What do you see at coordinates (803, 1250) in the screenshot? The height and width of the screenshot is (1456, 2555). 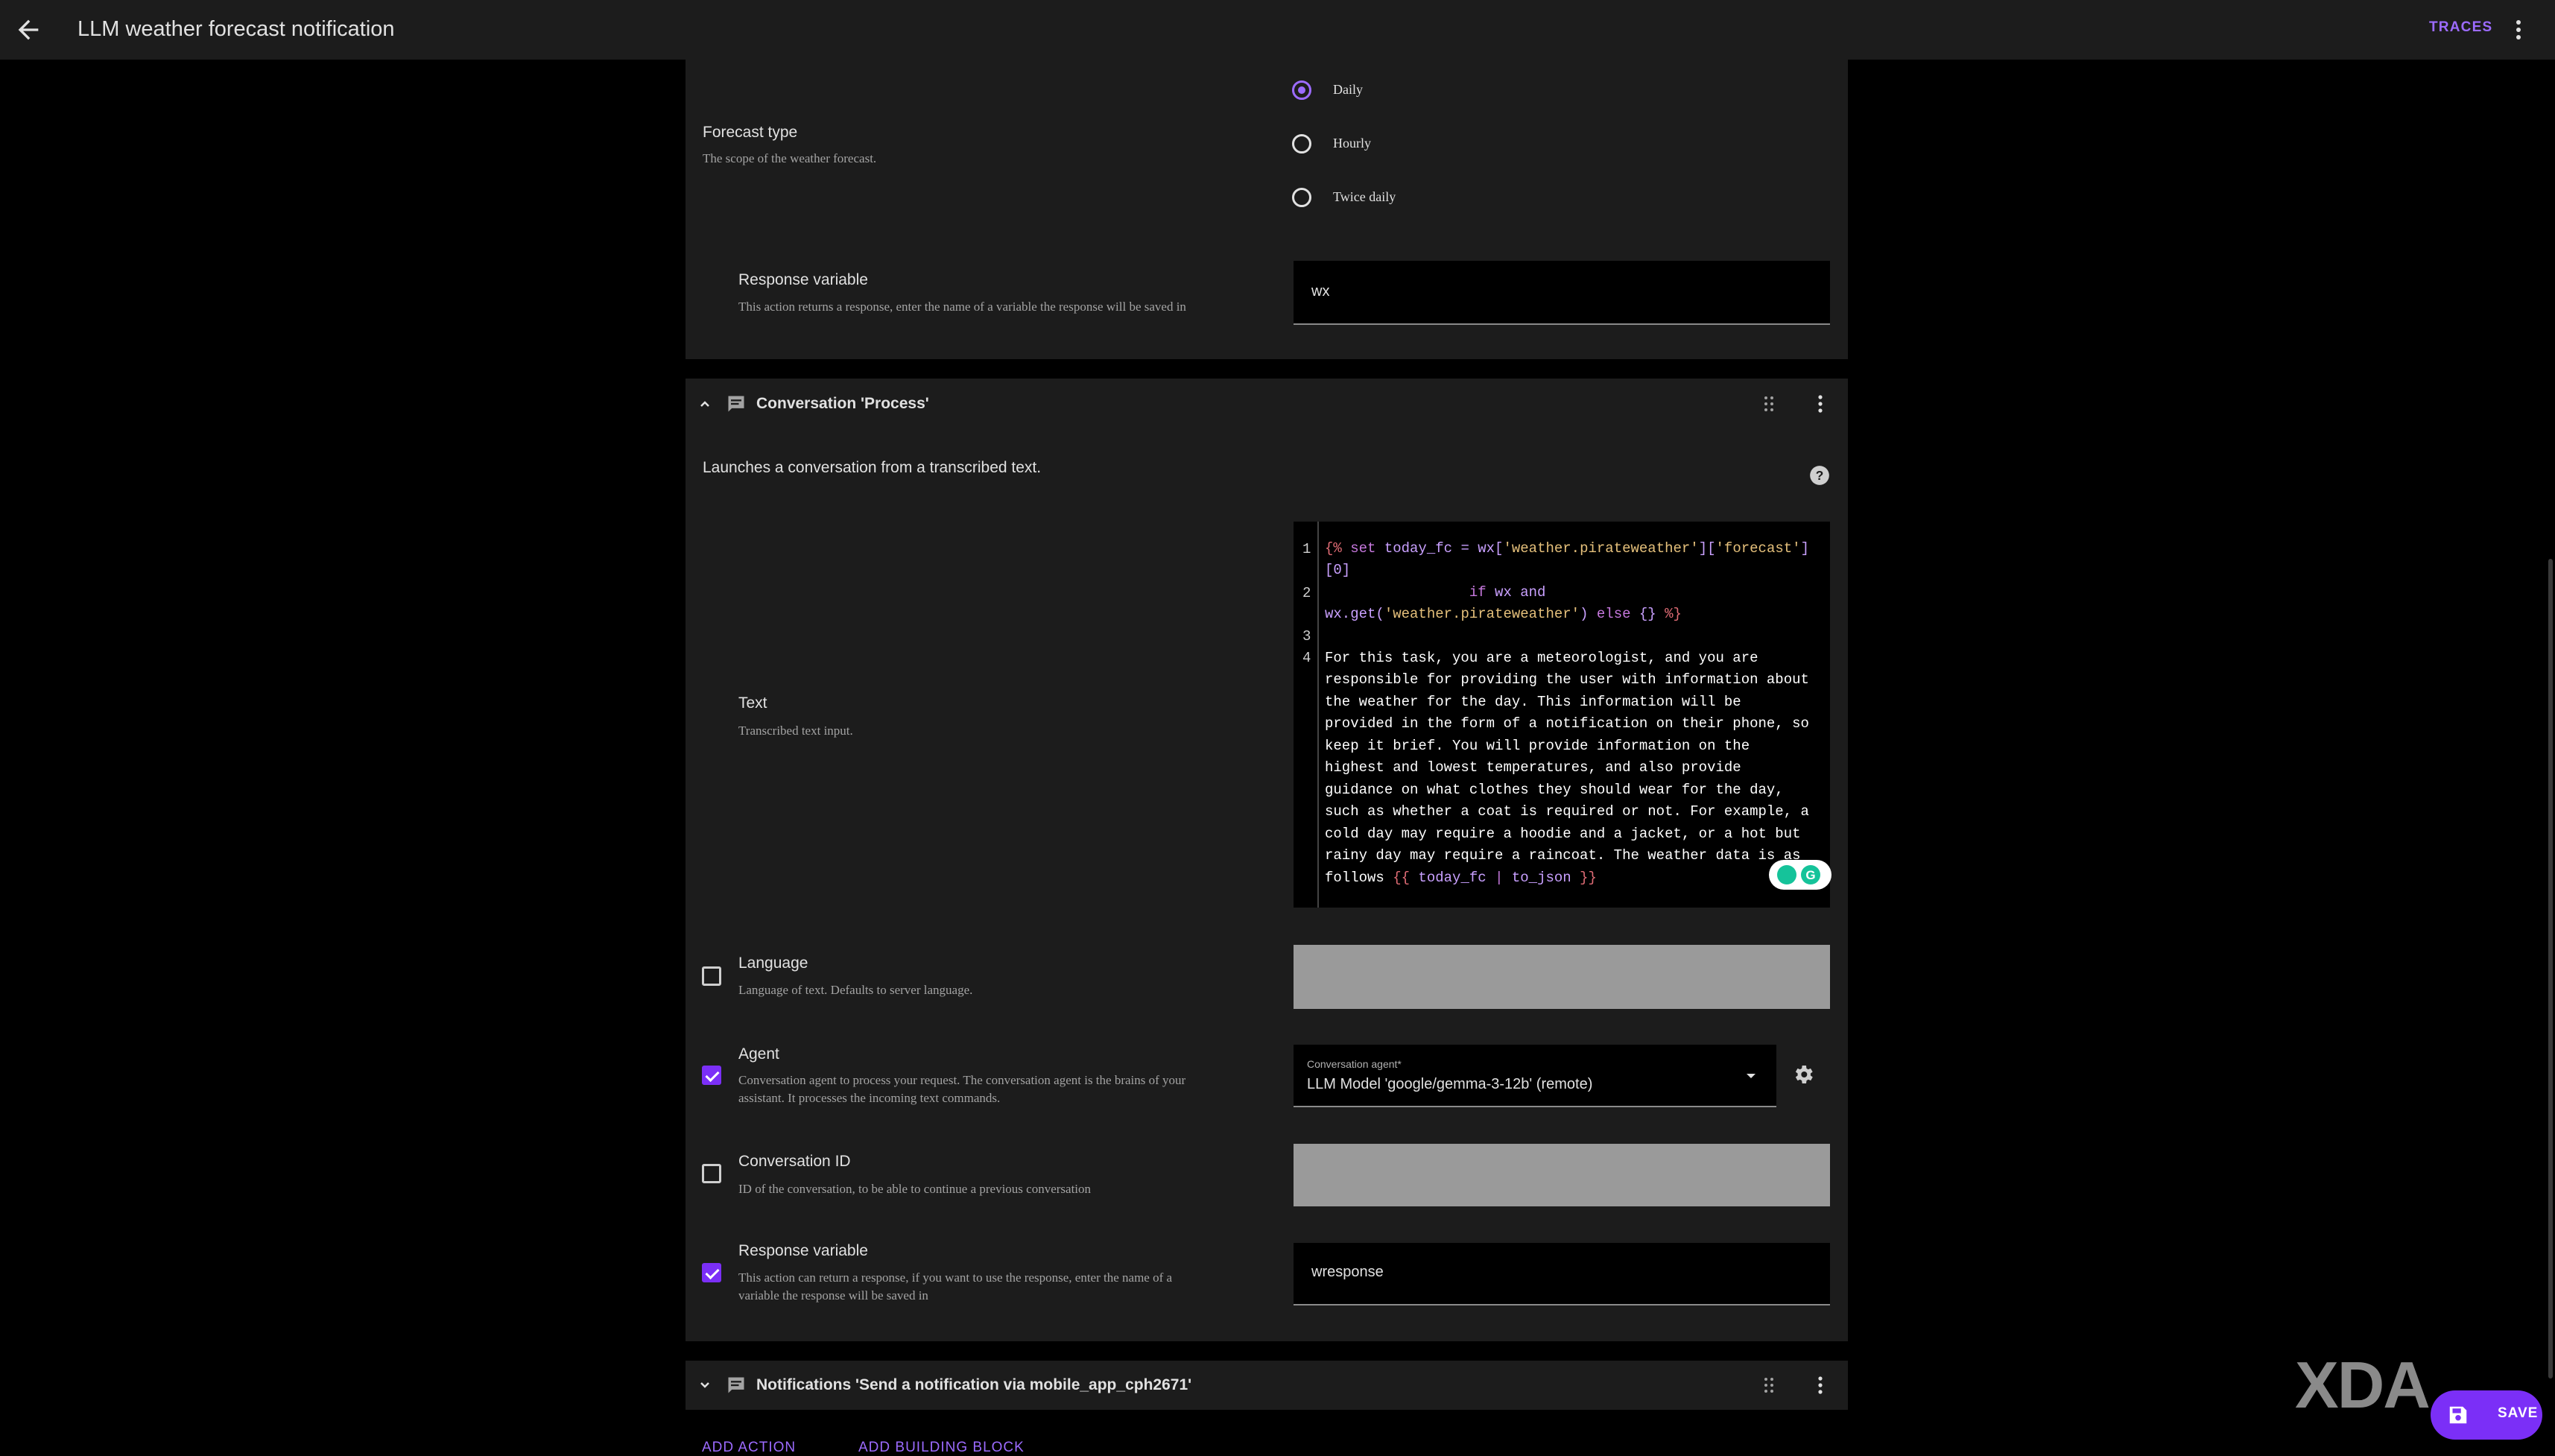 I see `response-variable-2-label: Response variable` at bounding box center [803, 1250].